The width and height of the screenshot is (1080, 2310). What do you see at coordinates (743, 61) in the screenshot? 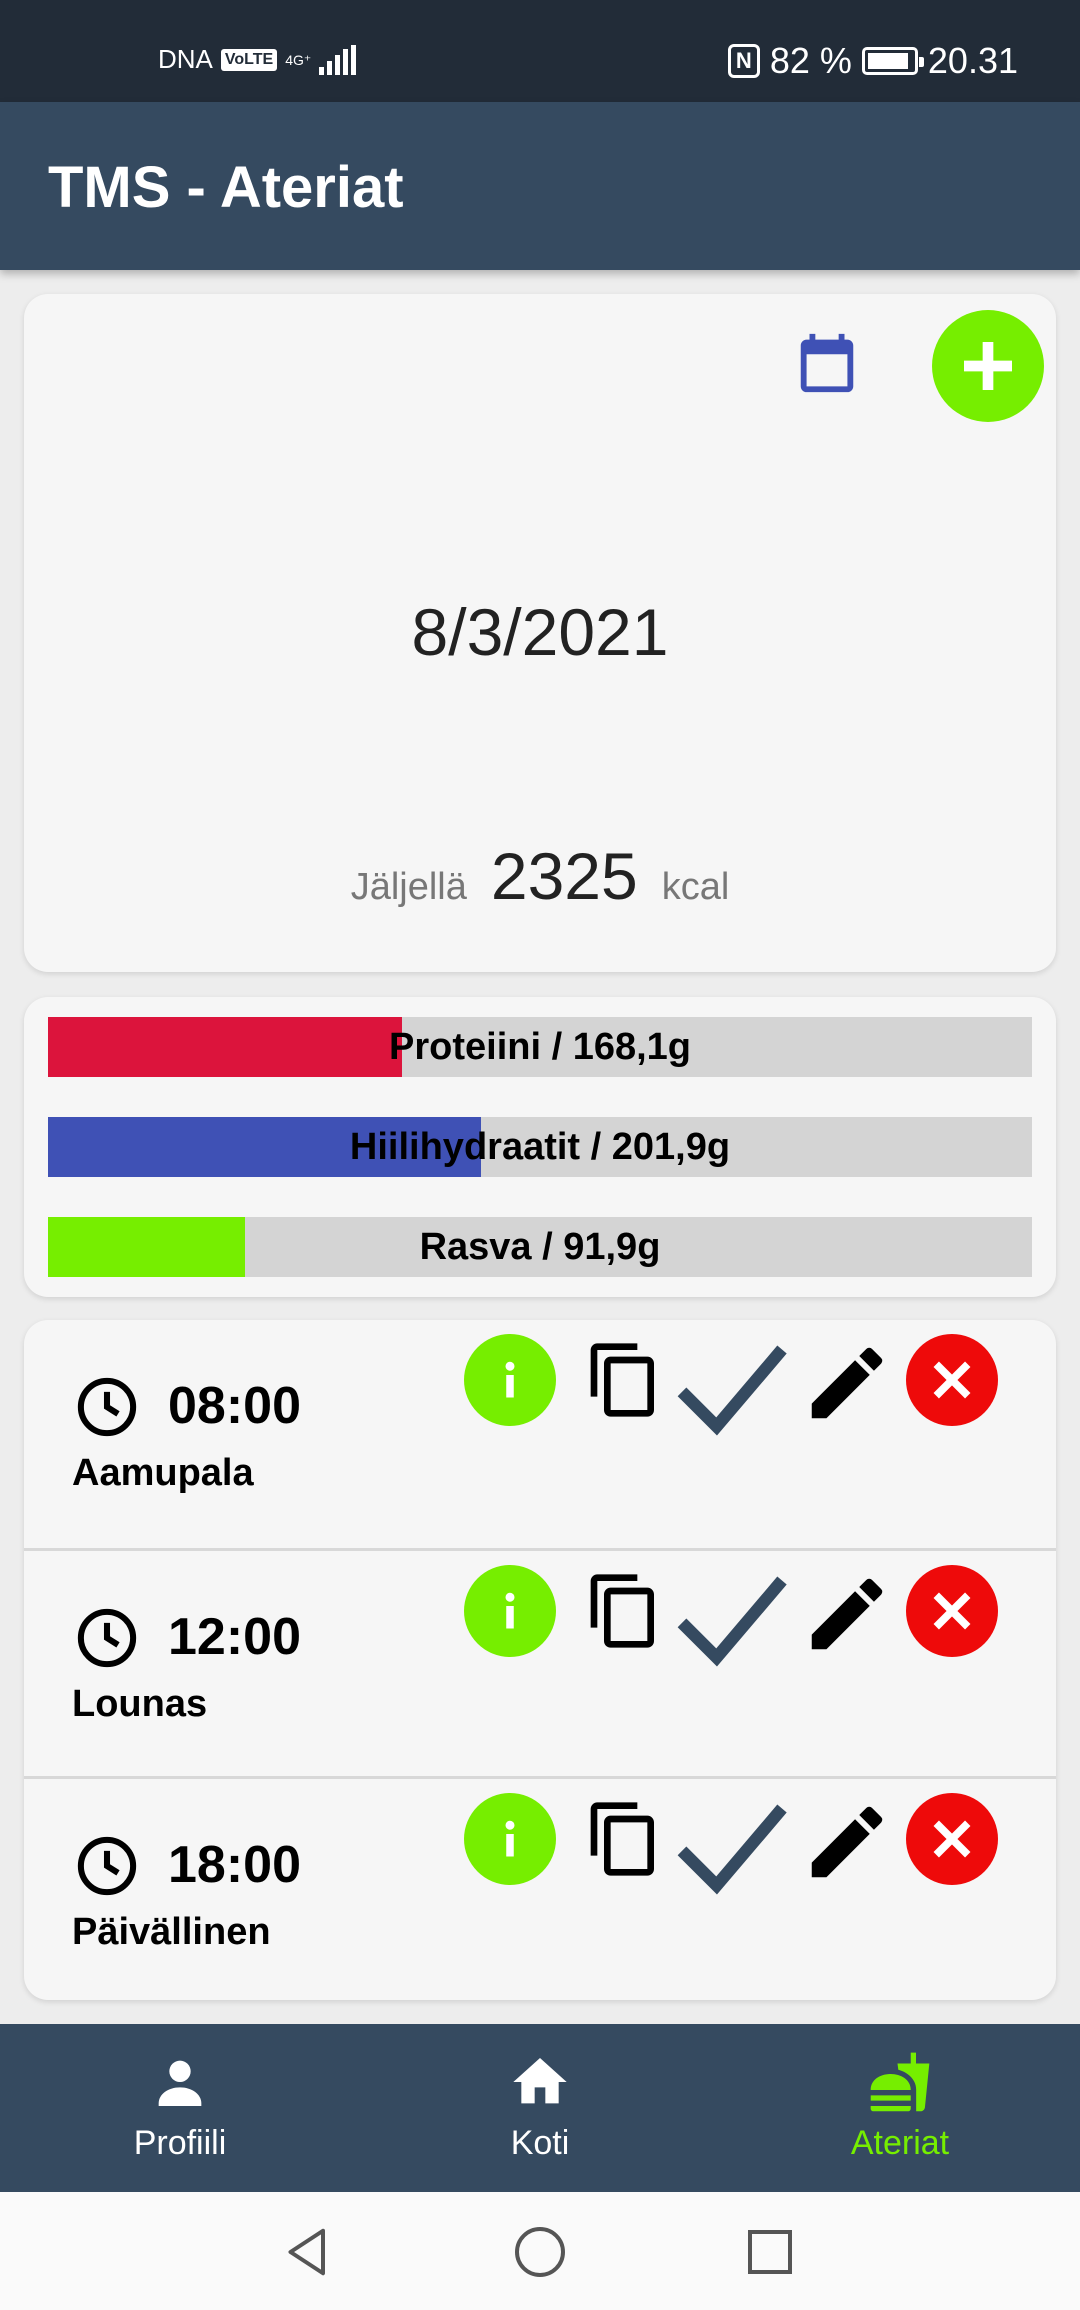
I see `nfc-icon: N` at bounding box center [743, 61].